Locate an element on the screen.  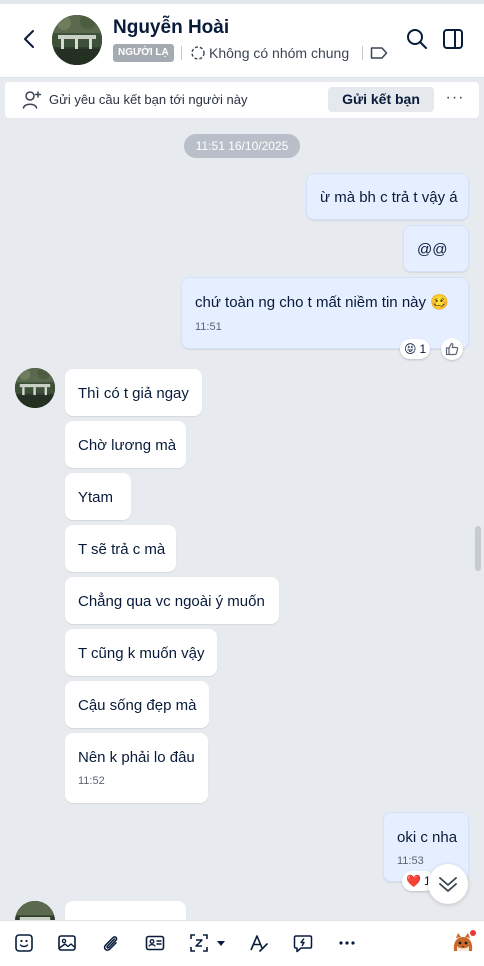
format-text-icon is located at coordinates (259, 943).